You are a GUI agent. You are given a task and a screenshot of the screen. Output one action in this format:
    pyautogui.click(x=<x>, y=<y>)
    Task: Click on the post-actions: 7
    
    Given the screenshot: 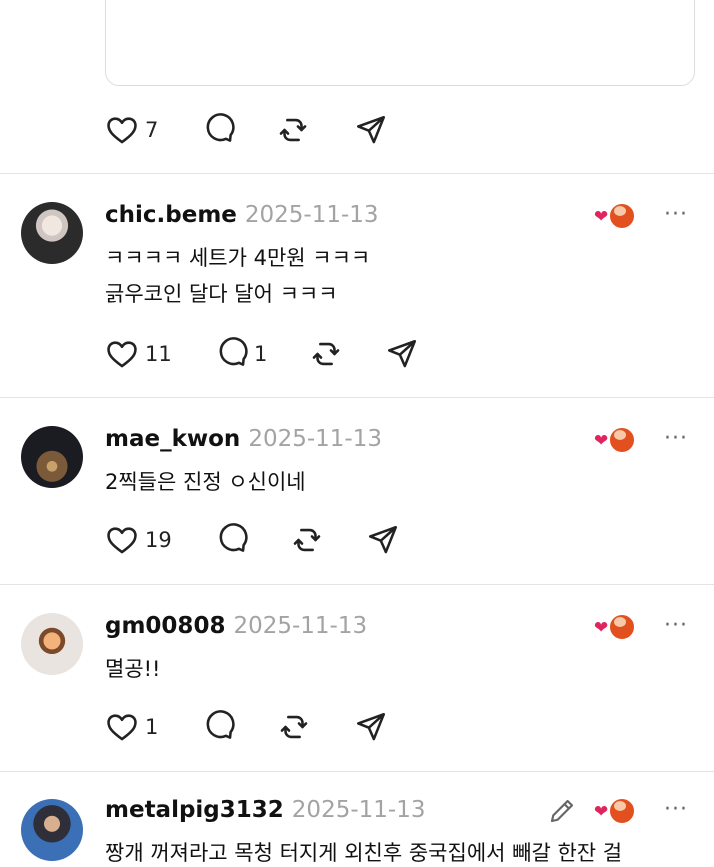 What is the action you would take?
    pyautogui.click(x=357, y=130)
    